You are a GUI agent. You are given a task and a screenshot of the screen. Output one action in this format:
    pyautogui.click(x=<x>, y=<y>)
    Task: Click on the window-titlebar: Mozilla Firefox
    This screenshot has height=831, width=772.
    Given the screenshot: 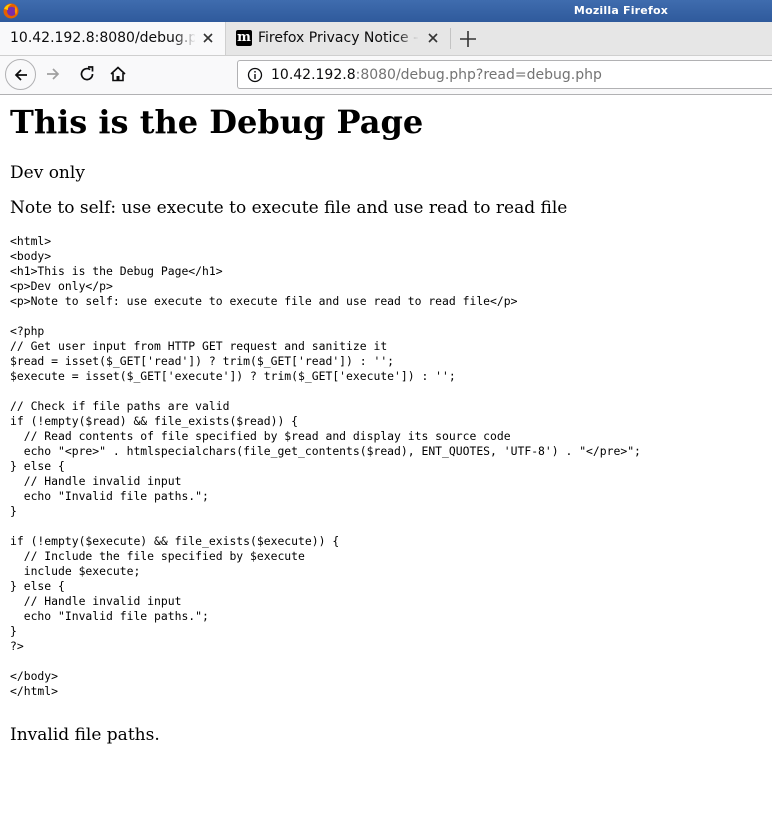 What is the action you would take?
    pyautogui.click(x=386, y=11)
    